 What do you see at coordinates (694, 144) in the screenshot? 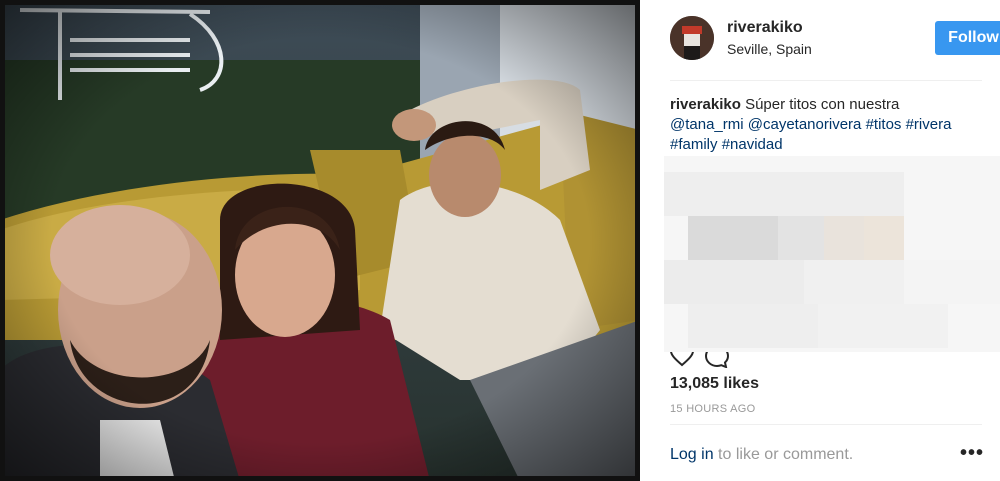
I see `hashtag-family: #family` at bounding box center [694, 144].